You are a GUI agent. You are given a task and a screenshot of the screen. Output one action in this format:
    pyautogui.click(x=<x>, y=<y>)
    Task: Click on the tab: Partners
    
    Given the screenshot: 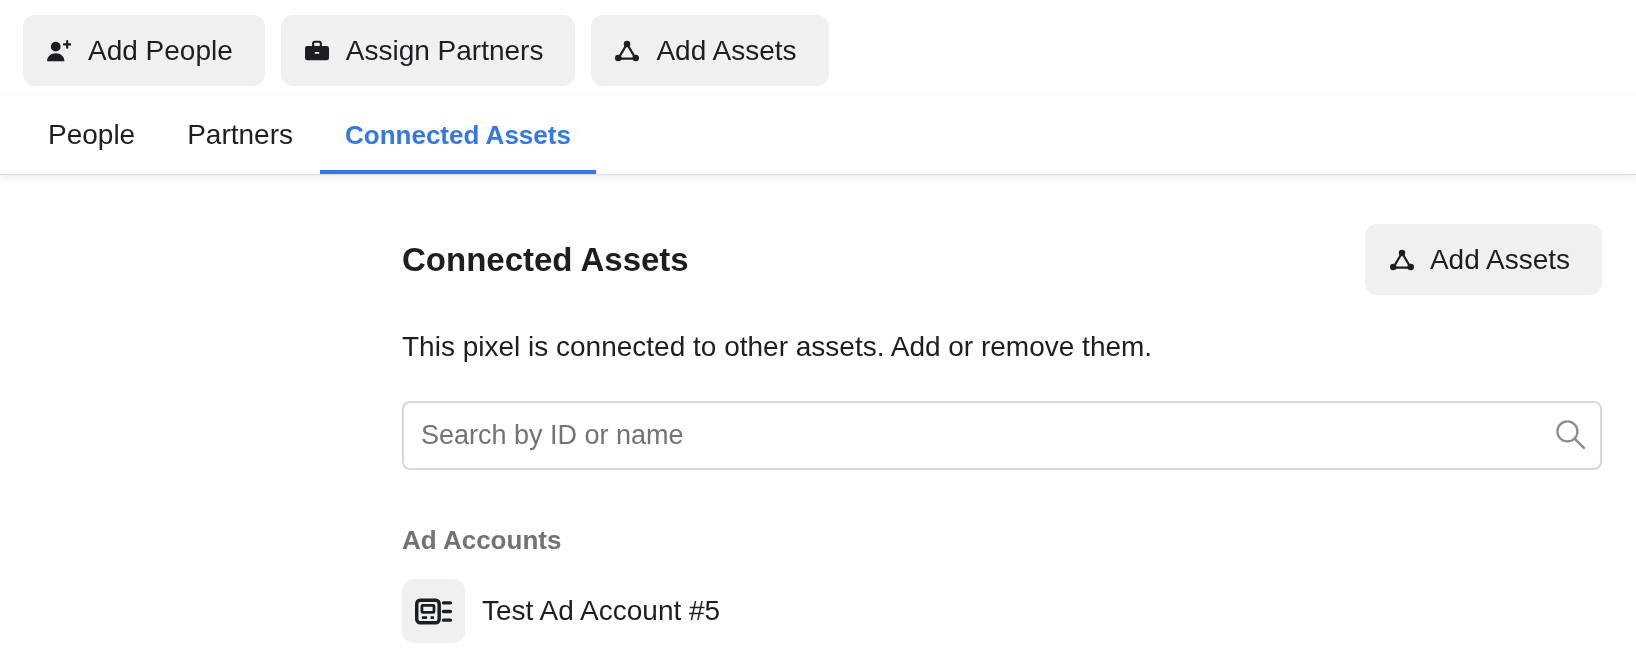 What is the action you would take?
    pyautogui.click(x=240, y=135)
    